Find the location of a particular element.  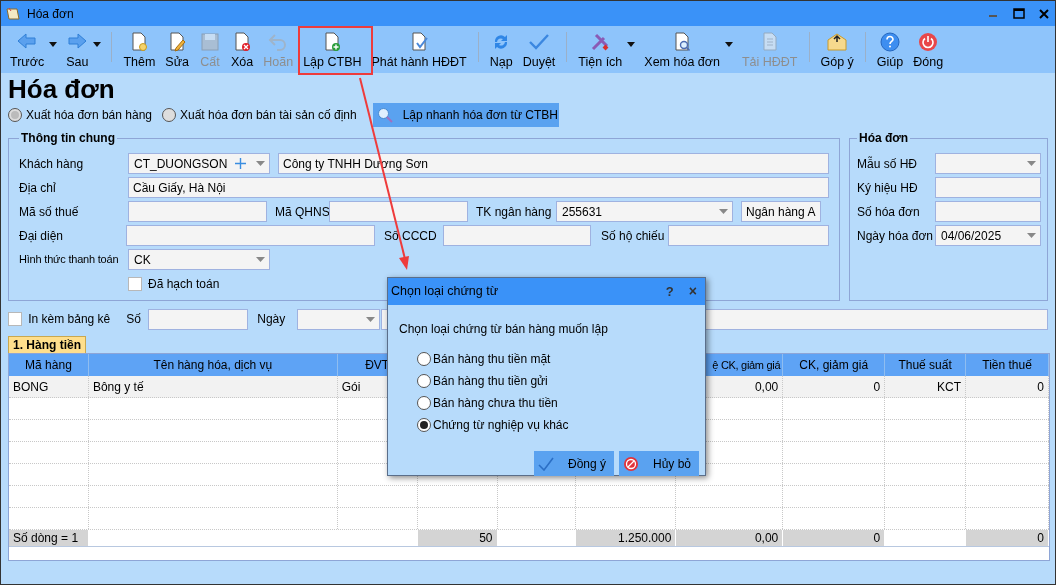

radio-label: Xuất hóa đơn bán tài sản cố định is located at coordinates (268, 115).